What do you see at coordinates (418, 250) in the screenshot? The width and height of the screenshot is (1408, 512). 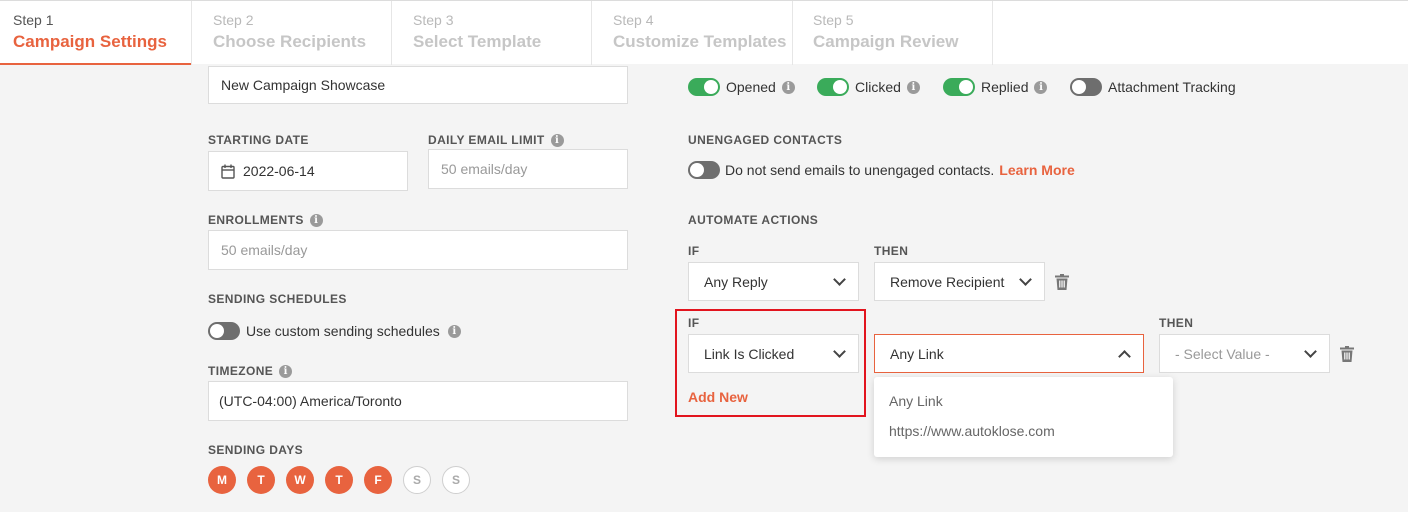 I see `enrollments-input: 50 emails/day` at bounding box center [418, 250].